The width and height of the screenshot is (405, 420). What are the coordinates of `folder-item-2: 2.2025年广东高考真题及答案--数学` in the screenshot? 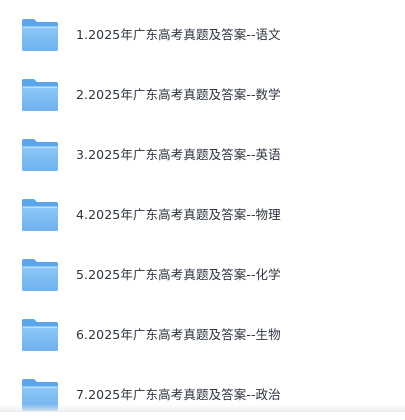 It's located at (202, 90).